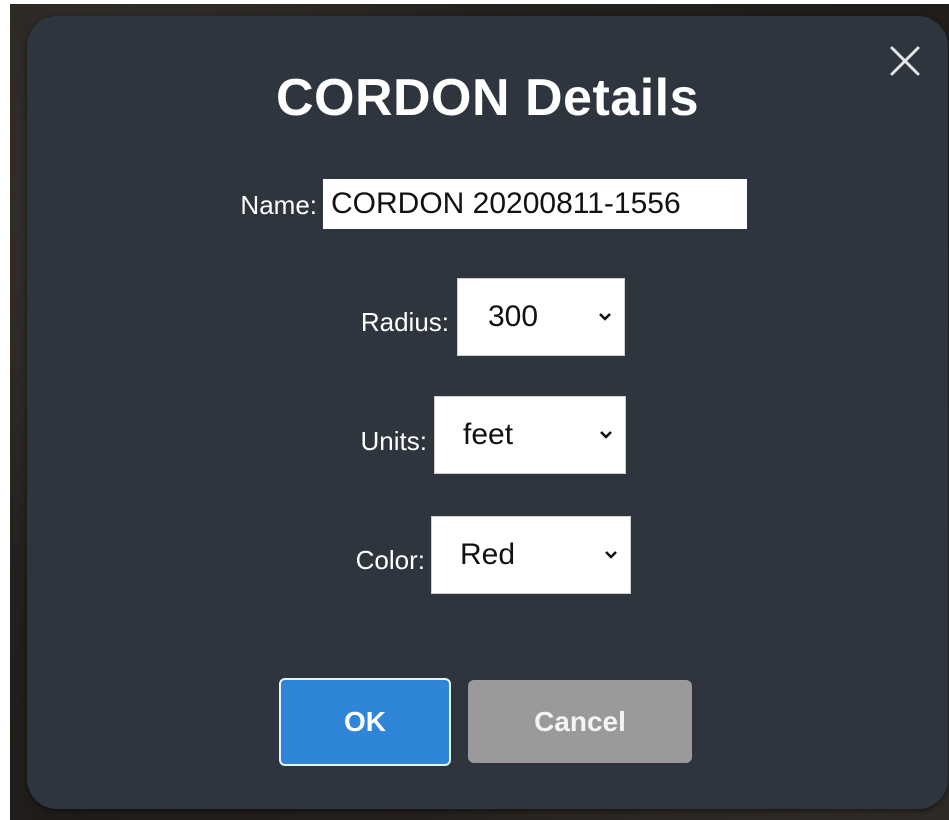 The height and width of the screenshot is (820, 949). What do you see at coordinates (535, 204) in the screenshot?
I see `name-field` at bounding box center [535, 204].